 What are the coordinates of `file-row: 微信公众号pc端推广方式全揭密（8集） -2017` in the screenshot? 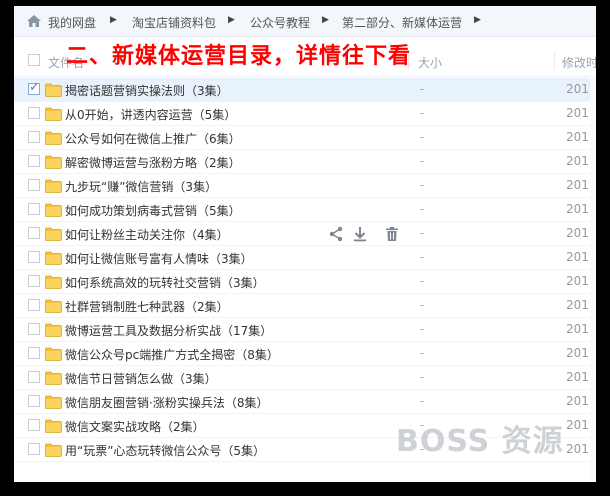 It's located at (305, 354).